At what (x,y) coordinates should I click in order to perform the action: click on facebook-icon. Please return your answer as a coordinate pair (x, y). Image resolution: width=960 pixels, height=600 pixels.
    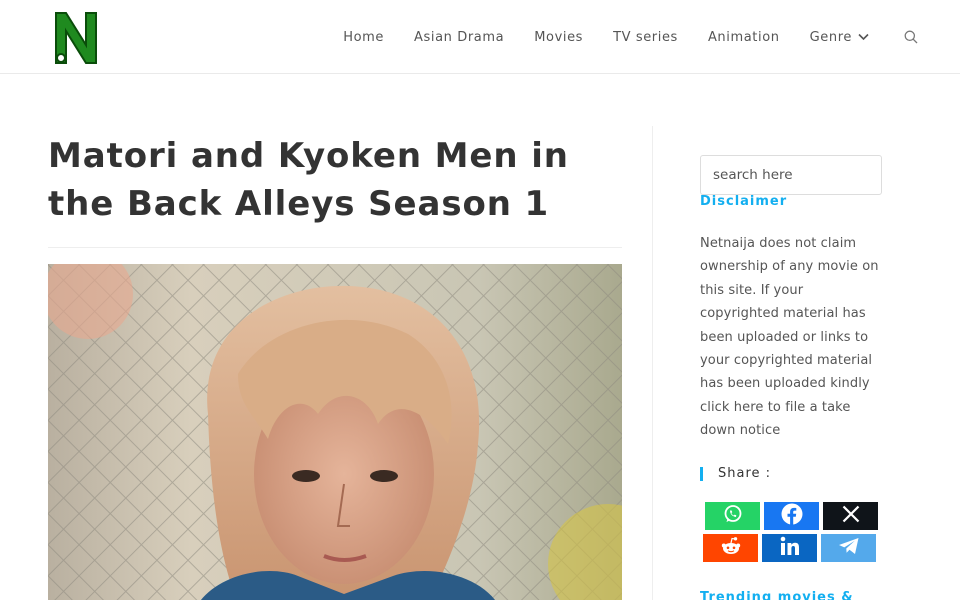
    Looking at the image, I should click on (792, 516).